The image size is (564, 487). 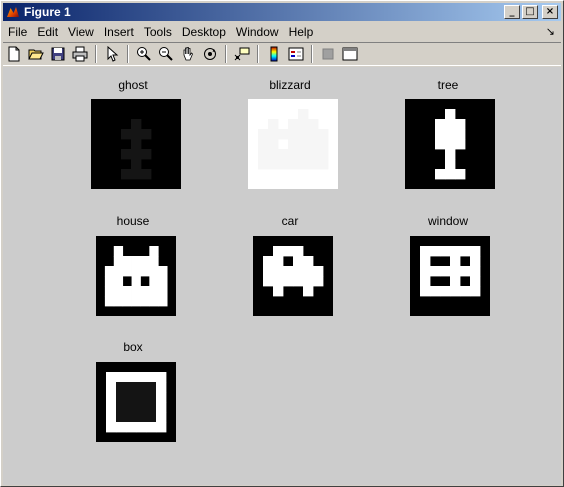 I want to click on image-axes-blizzard, so click(x=293, y=144).